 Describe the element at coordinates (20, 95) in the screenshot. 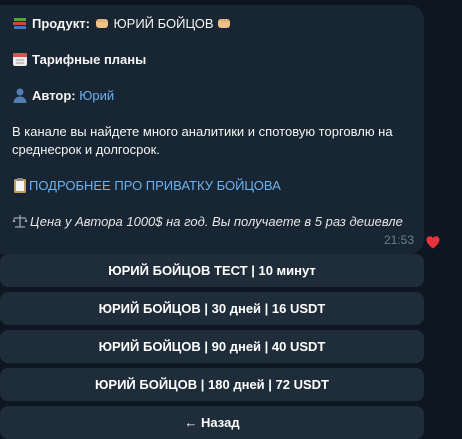

I see `person-icon` at that location.